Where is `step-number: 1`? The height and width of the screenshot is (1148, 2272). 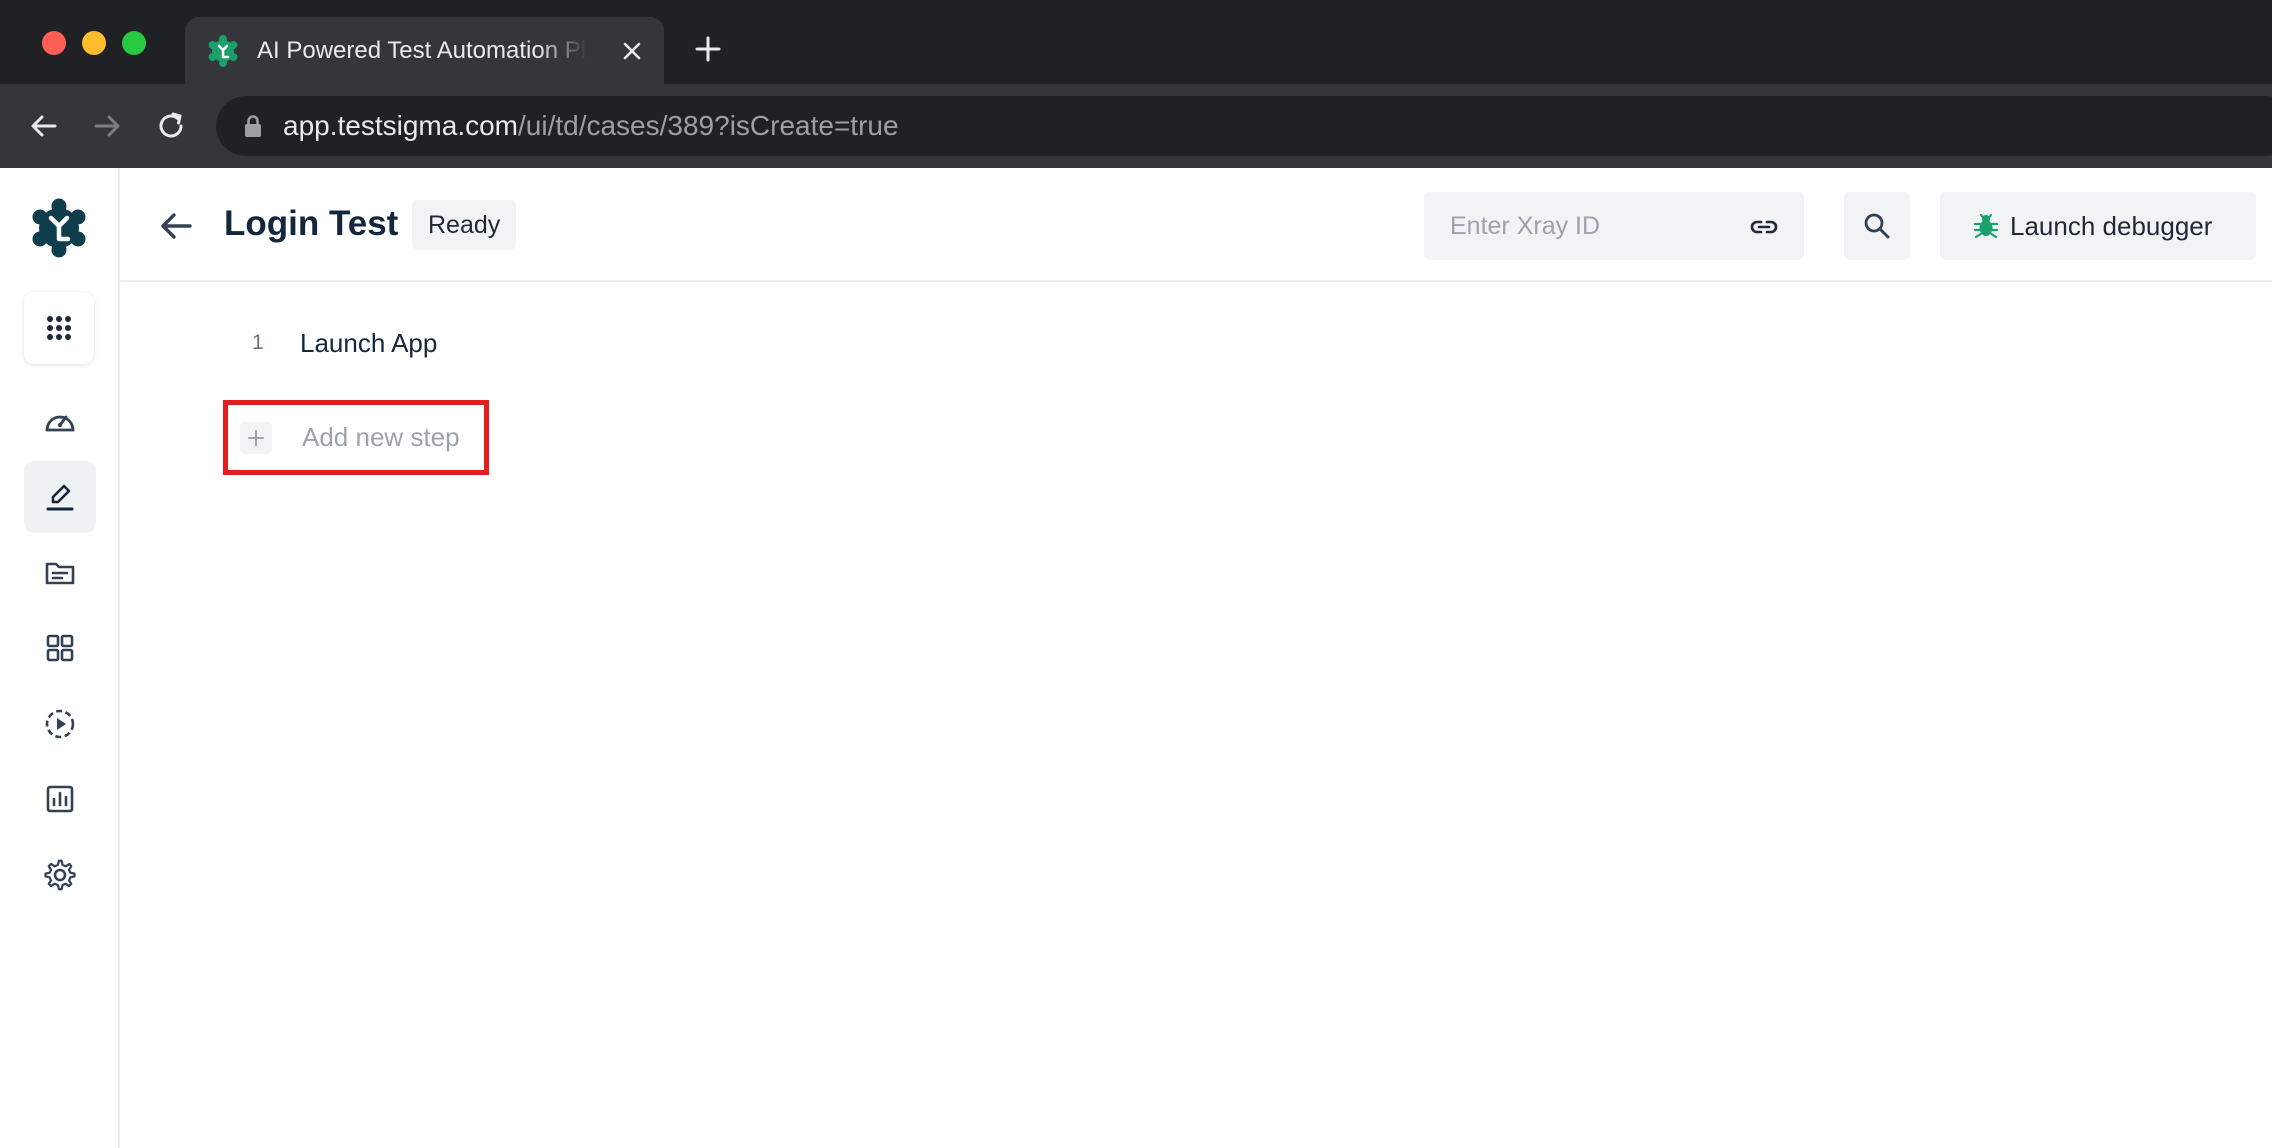 step-number: 1 is located at coordinates (258, 342).